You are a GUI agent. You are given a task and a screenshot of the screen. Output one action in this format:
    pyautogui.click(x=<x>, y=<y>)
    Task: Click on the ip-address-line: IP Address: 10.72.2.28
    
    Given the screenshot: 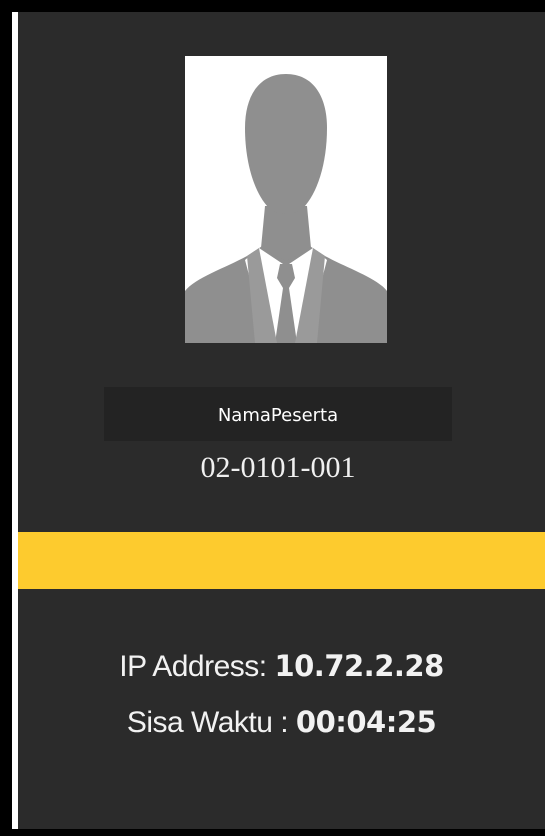 What is the action you would take?
    pyautogui.click(x=281, y=666)
    